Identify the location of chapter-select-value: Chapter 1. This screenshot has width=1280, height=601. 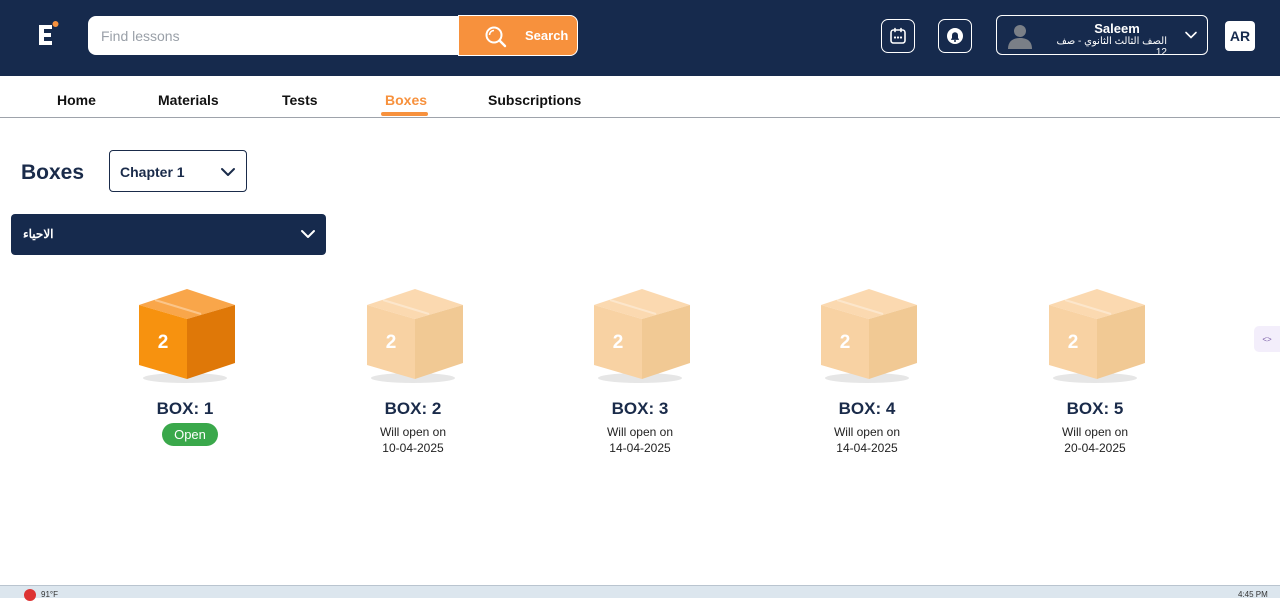
(152, 172).